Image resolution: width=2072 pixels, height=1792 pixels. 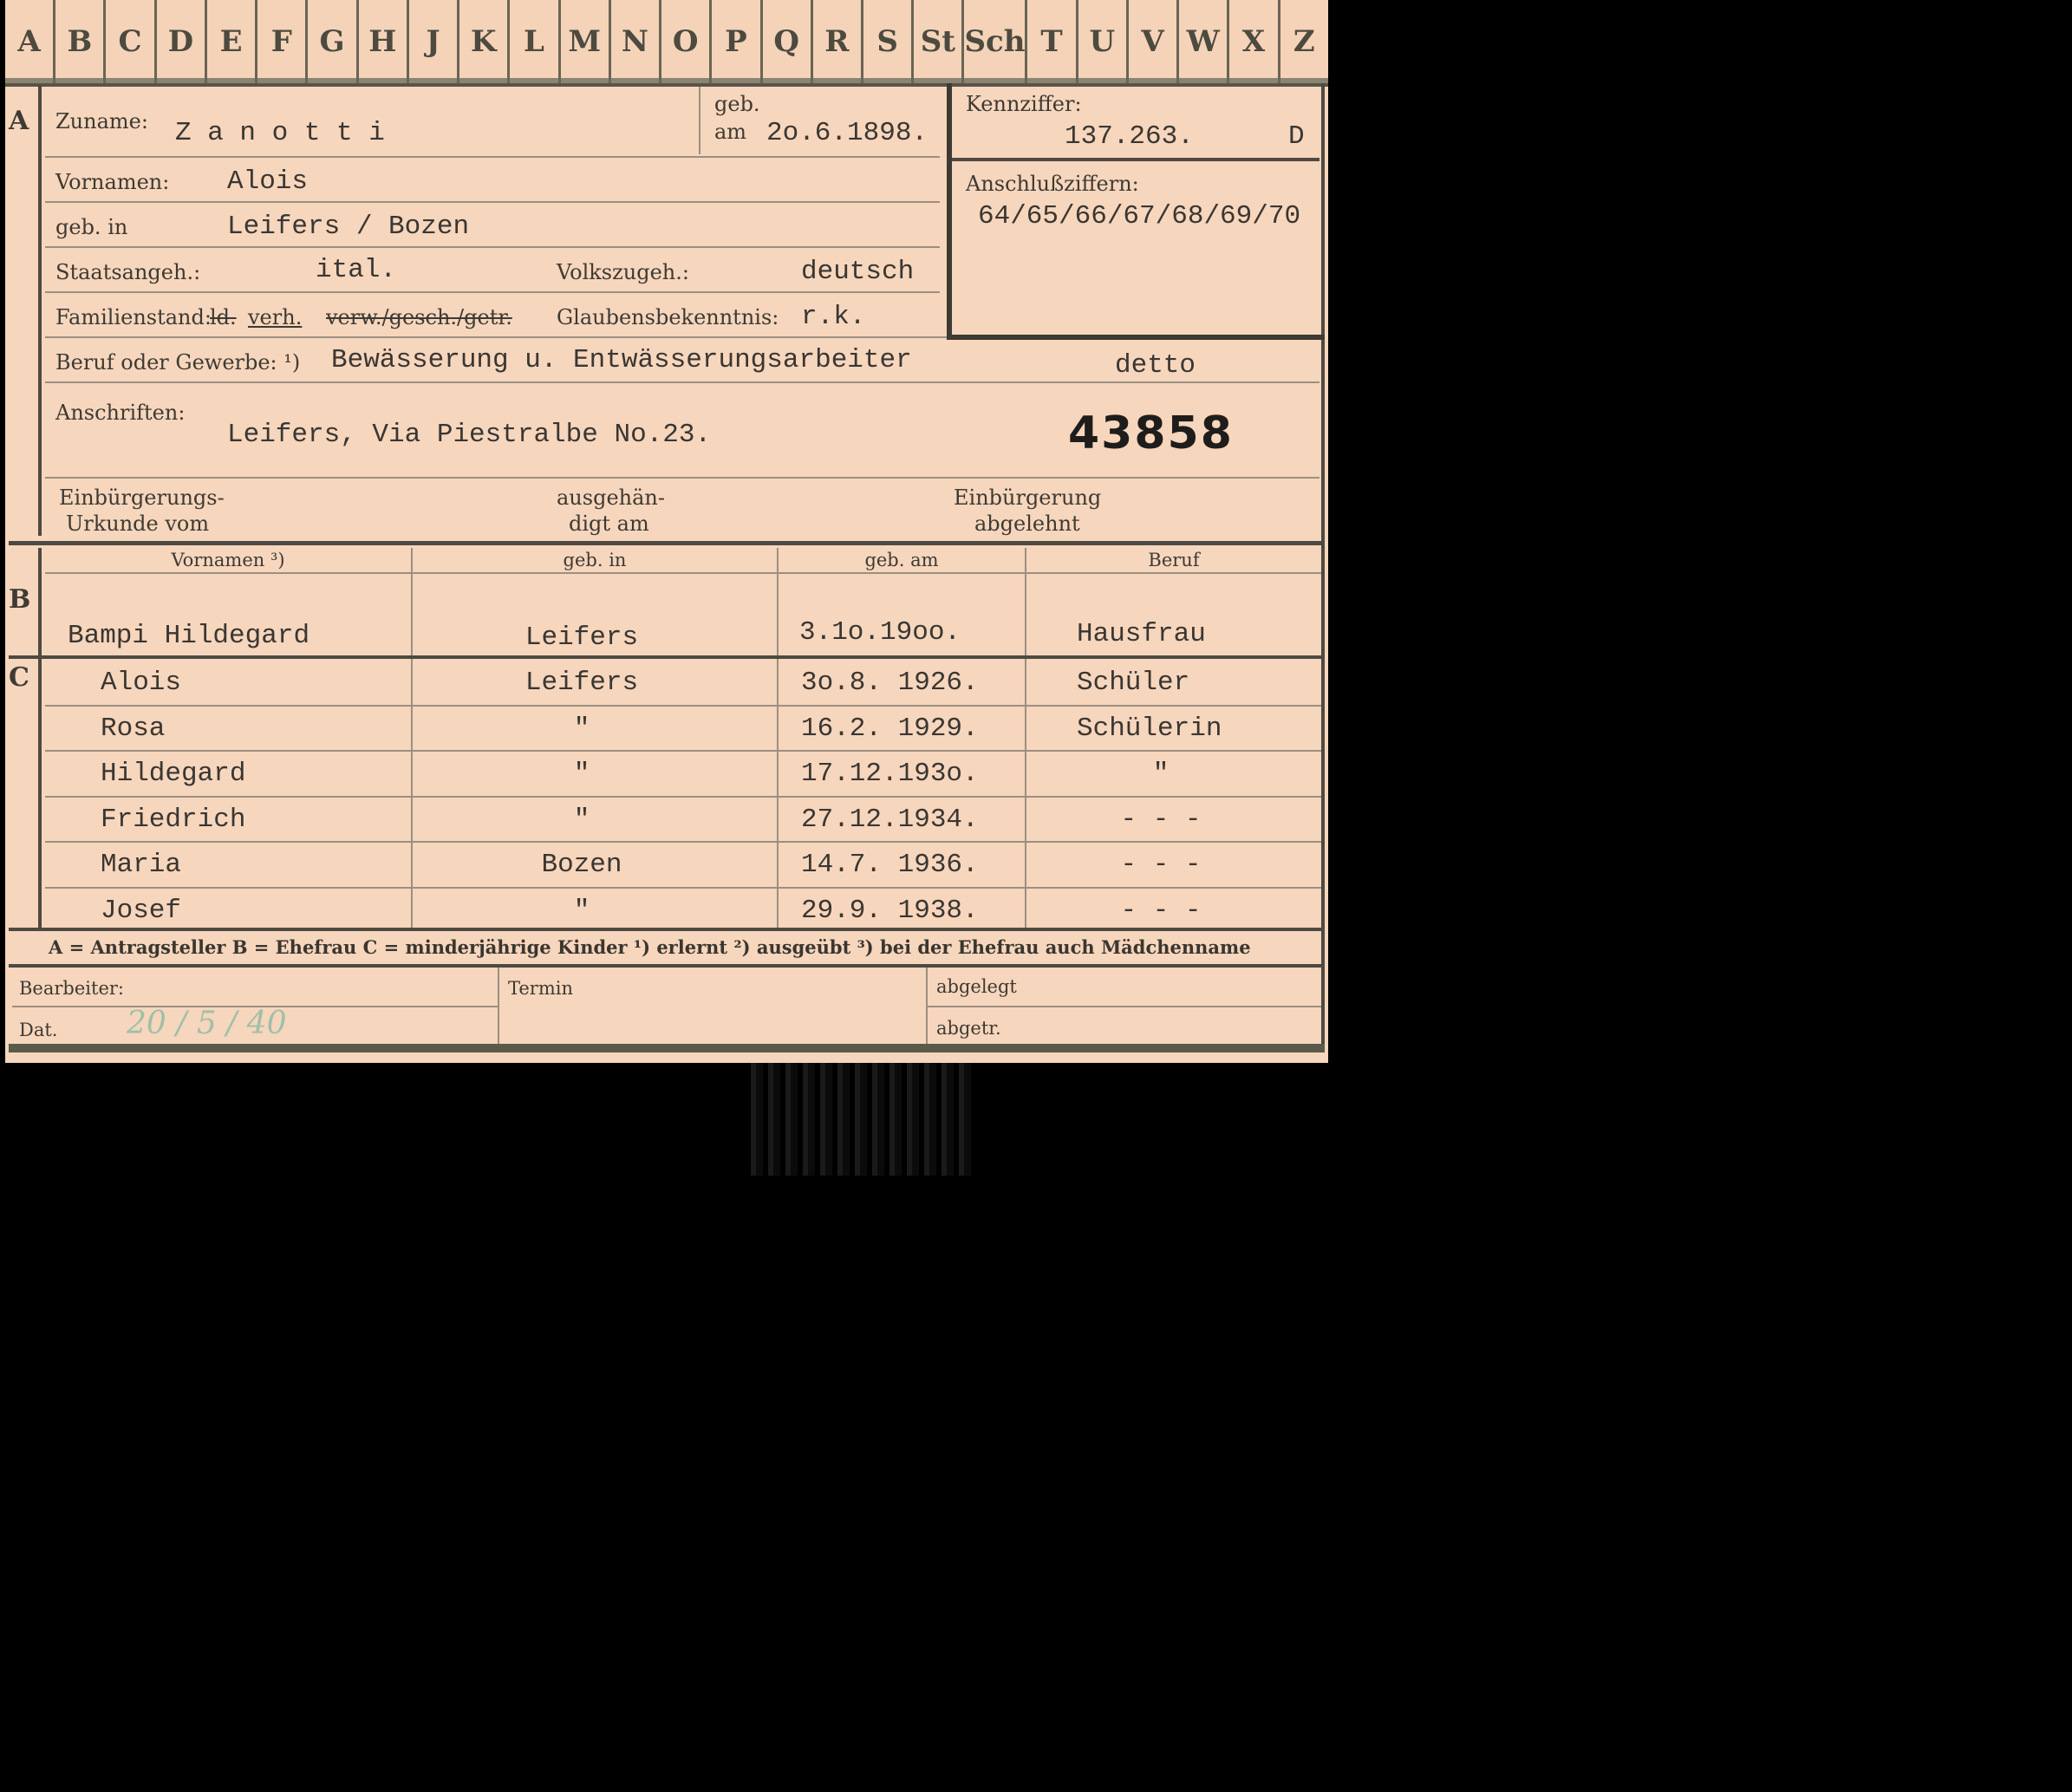 What do you see at coordinates (128, 41) in the screenshot?
I see `tab-c: C` at bounding box center [128, 41].